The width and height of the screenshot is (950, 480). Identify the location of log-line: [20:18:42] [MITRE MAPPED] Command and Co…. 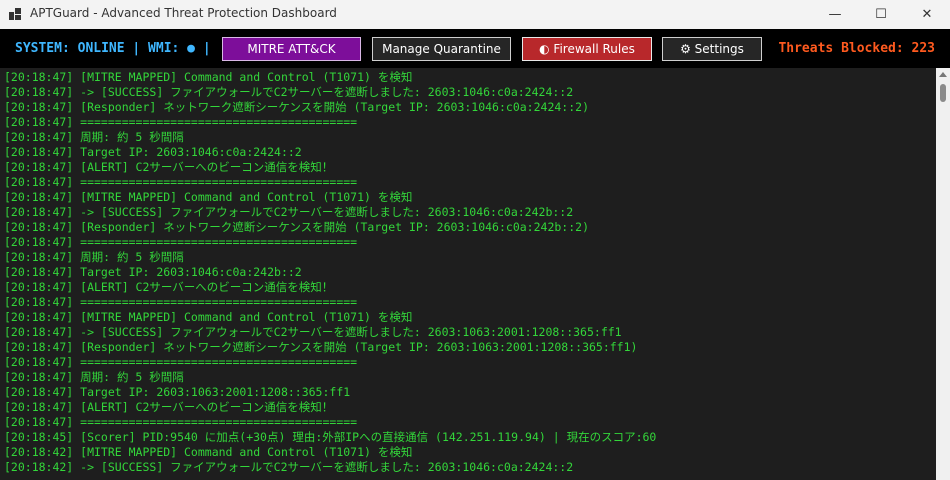
(208, 452).